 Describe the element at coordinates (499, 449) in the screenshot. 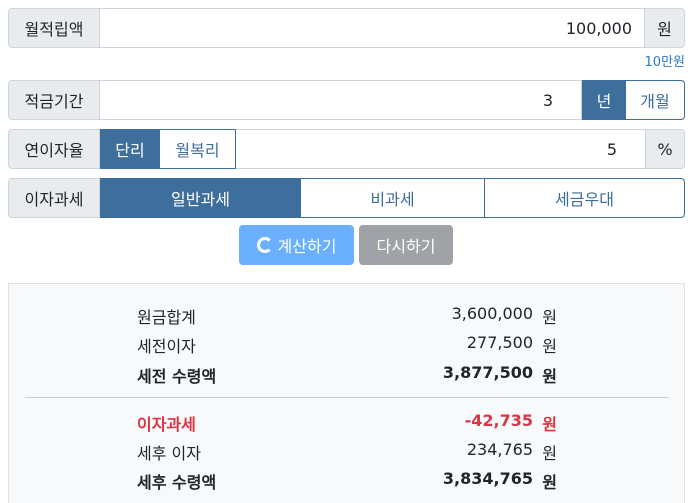

I see `result-aftertax-interest-value: 234,765` at that location.